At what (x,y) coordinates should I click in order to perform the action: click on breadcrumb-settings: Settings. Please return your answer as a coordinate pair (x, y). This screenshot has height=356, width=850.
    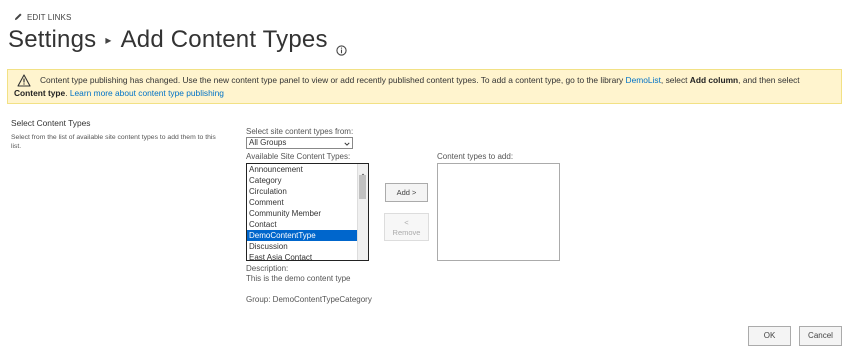
    Looking at the image, I should click on (52, 40).